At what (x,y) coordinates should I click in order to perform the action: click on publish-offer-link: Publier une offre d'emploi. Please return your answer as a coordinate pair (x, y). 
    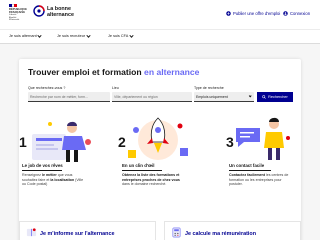
    Looking at the image, I should click on (253, 13).